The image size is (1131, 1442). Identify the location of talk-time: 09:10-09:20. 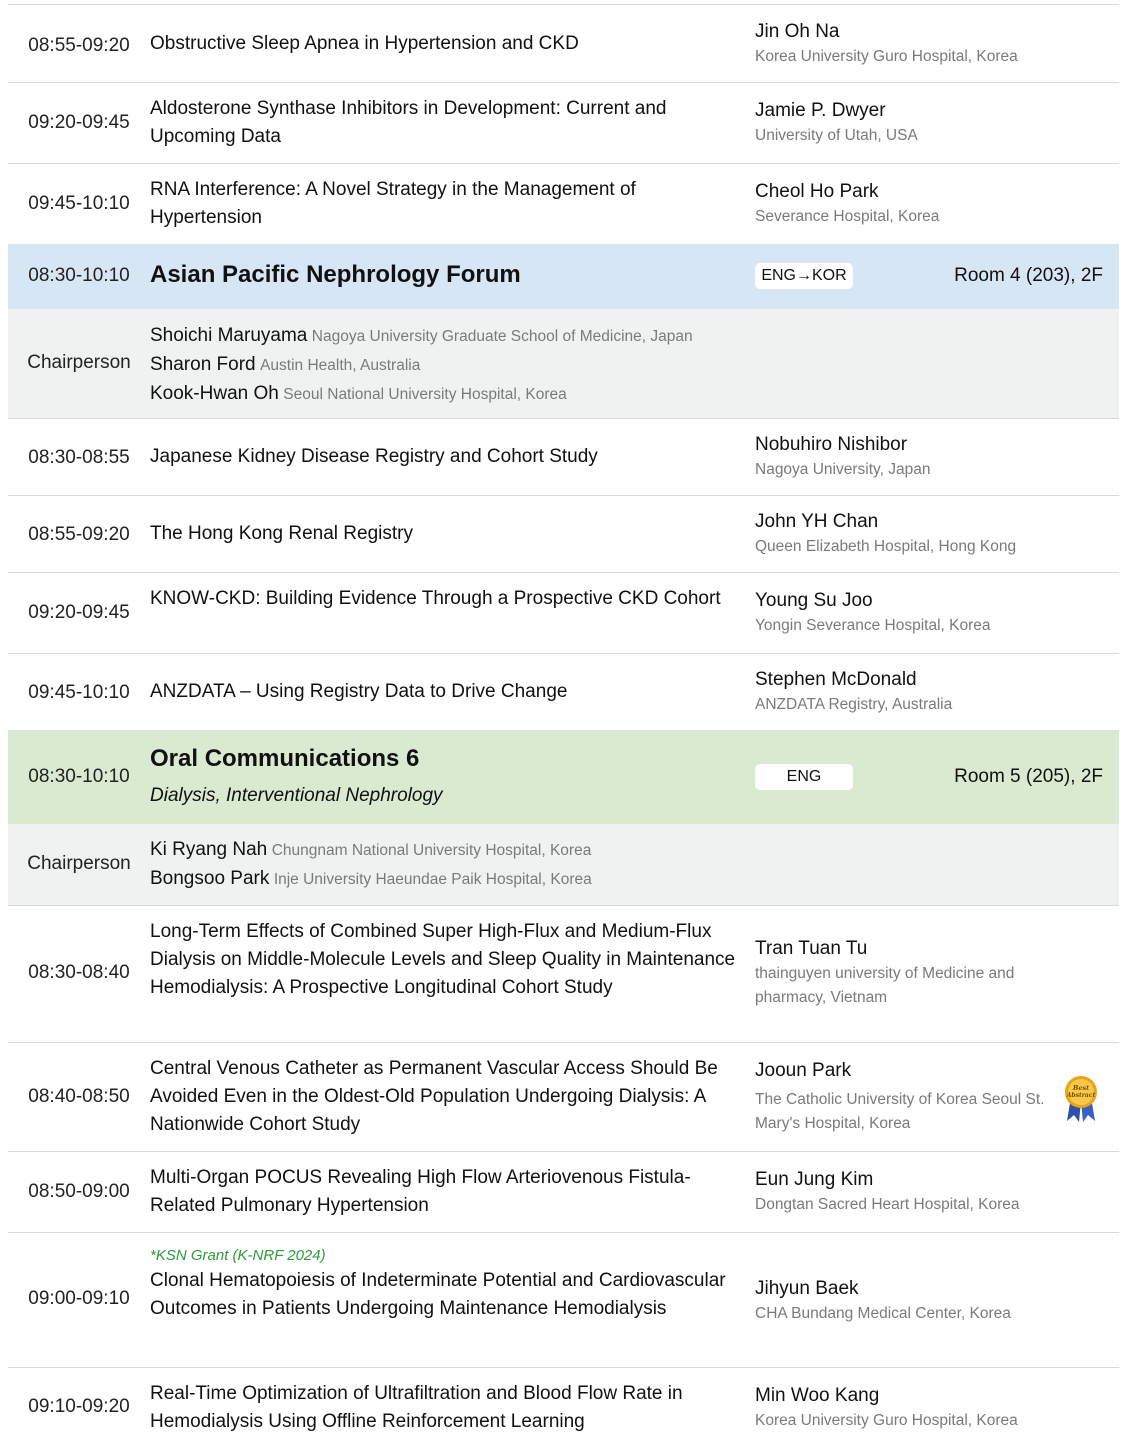
(79, 1406).